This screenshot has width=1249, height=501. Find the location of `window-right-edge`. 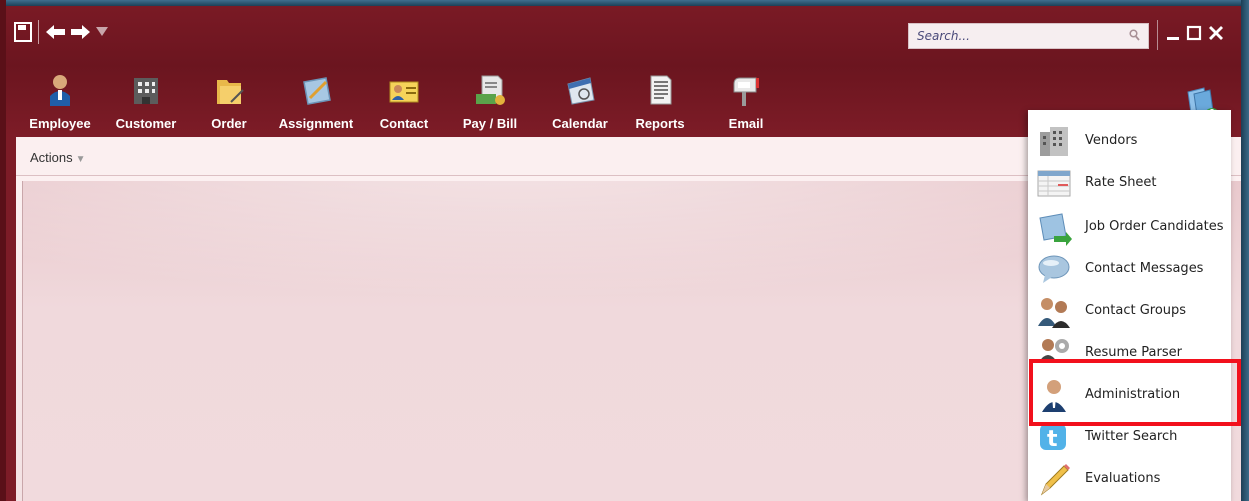

window-right-edge is located at coordinates (1245, 250).